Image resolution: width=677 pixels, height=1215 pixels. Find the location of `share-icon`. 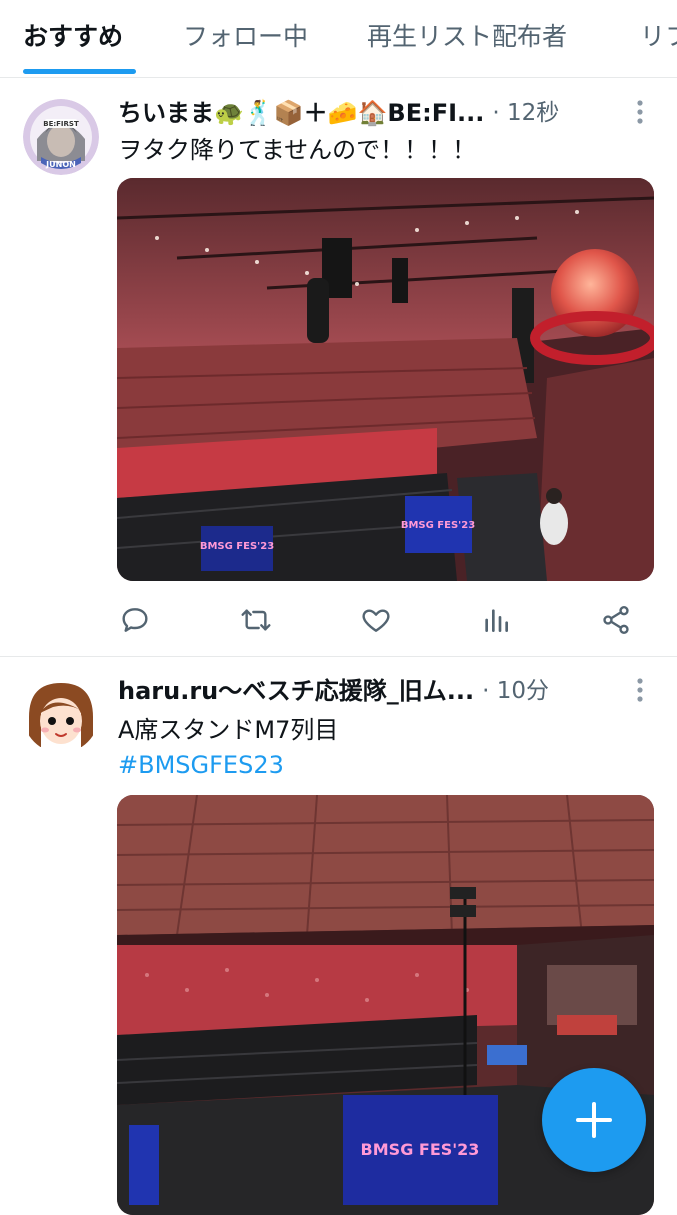

share-icon is located at coordinates (616, 620).